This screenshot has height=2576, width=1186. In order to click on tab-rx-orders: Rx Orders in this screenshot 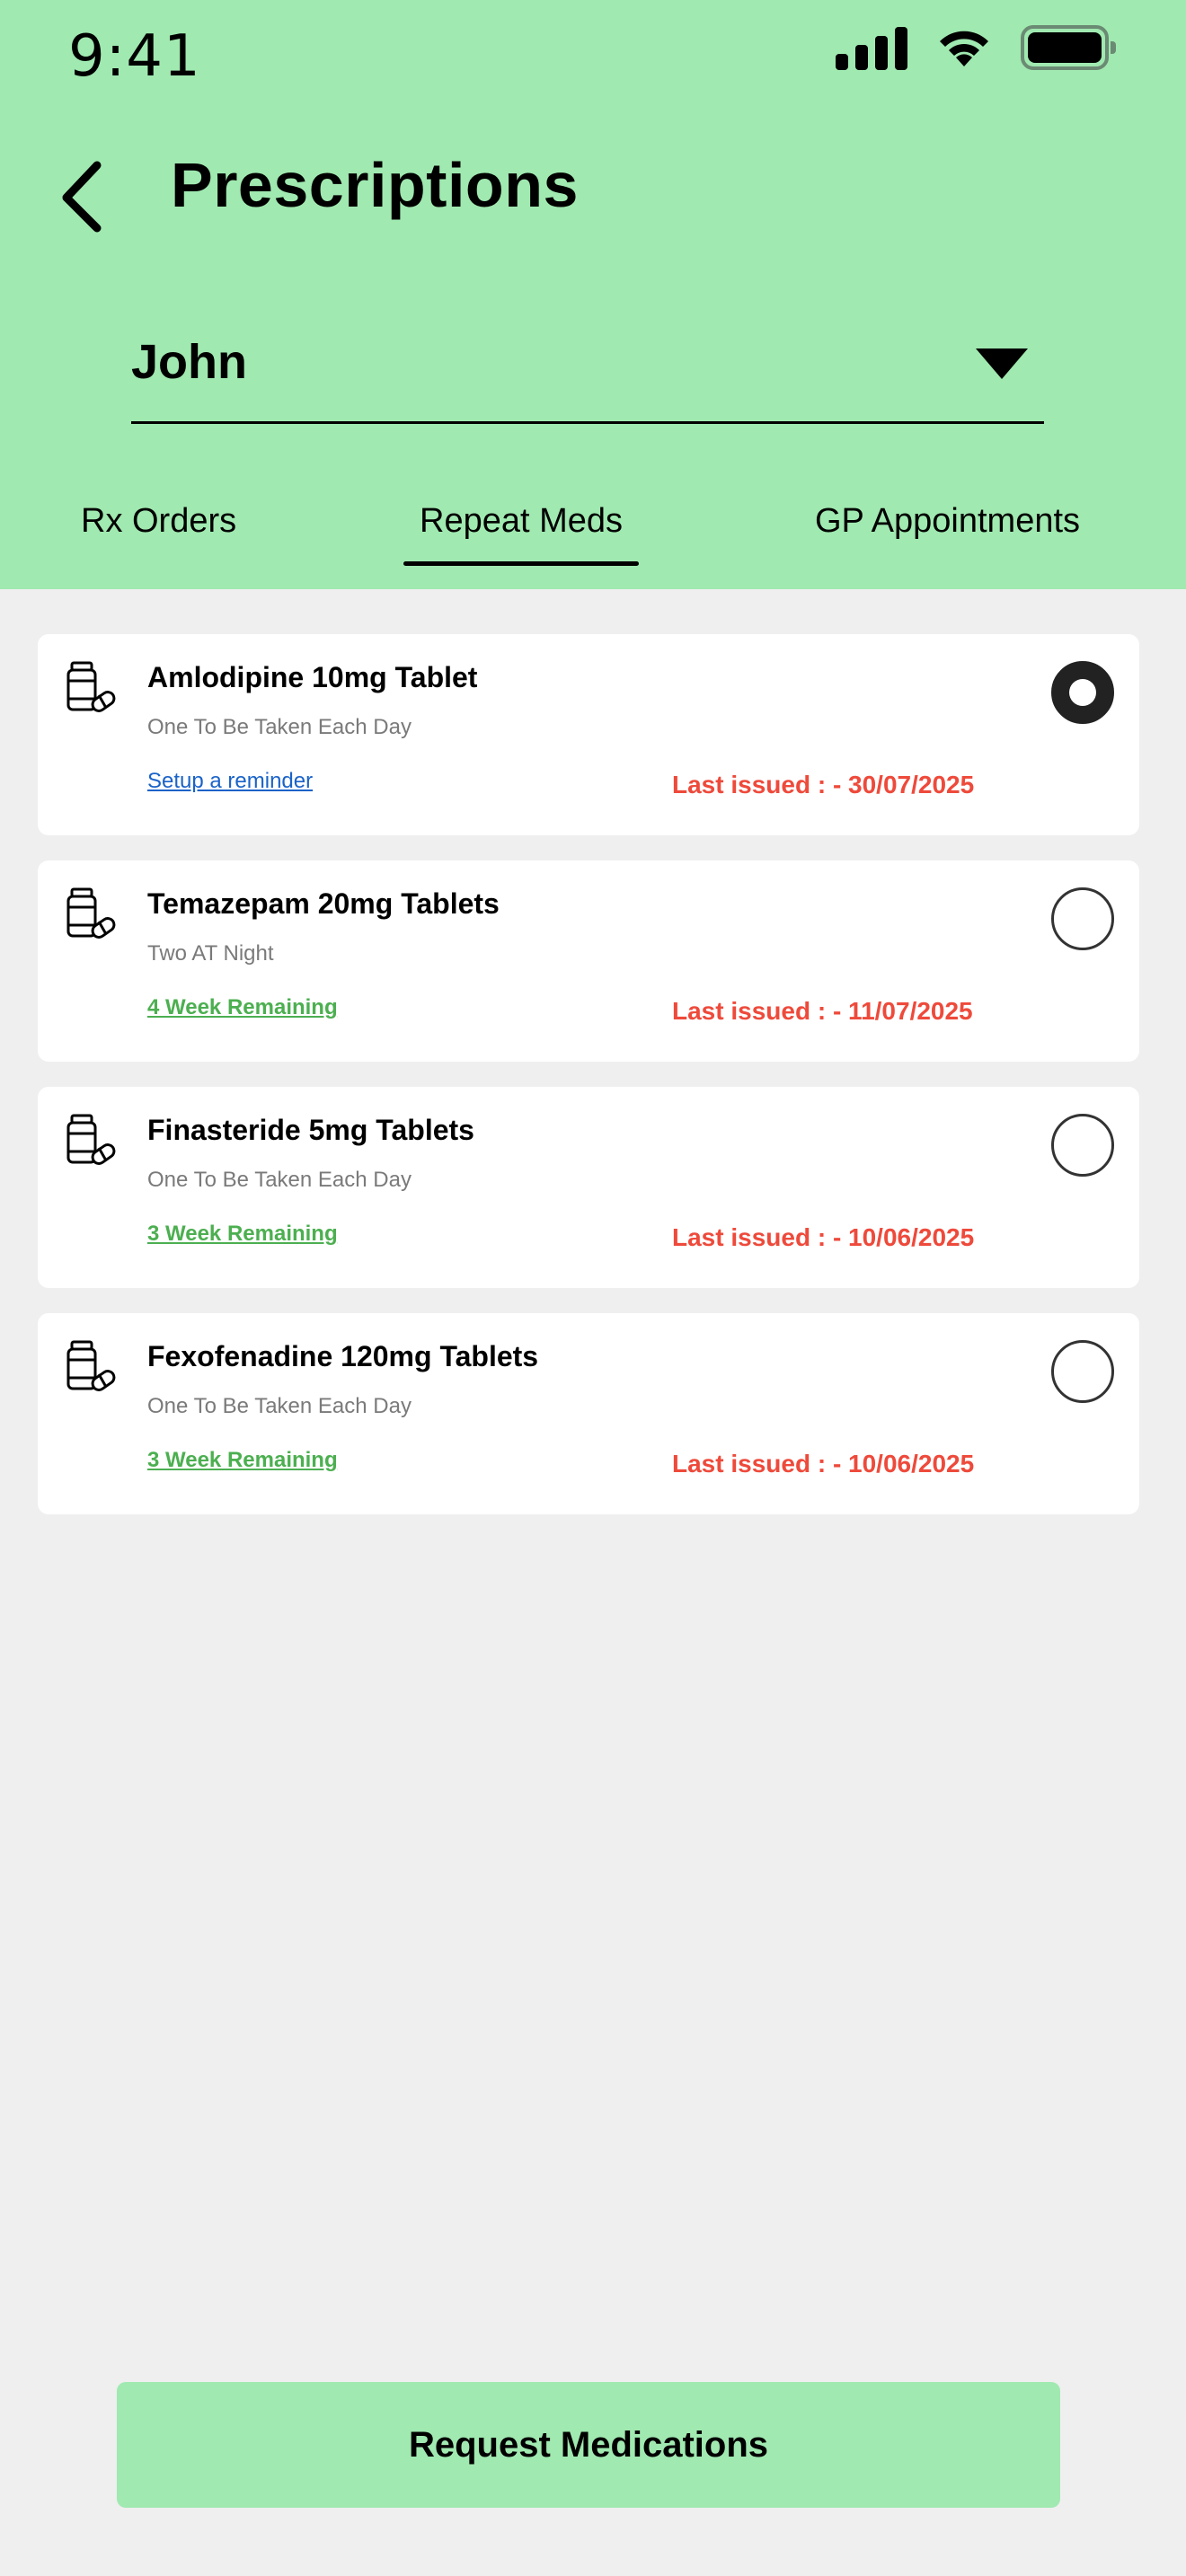, I will do `click(158, 532)`.